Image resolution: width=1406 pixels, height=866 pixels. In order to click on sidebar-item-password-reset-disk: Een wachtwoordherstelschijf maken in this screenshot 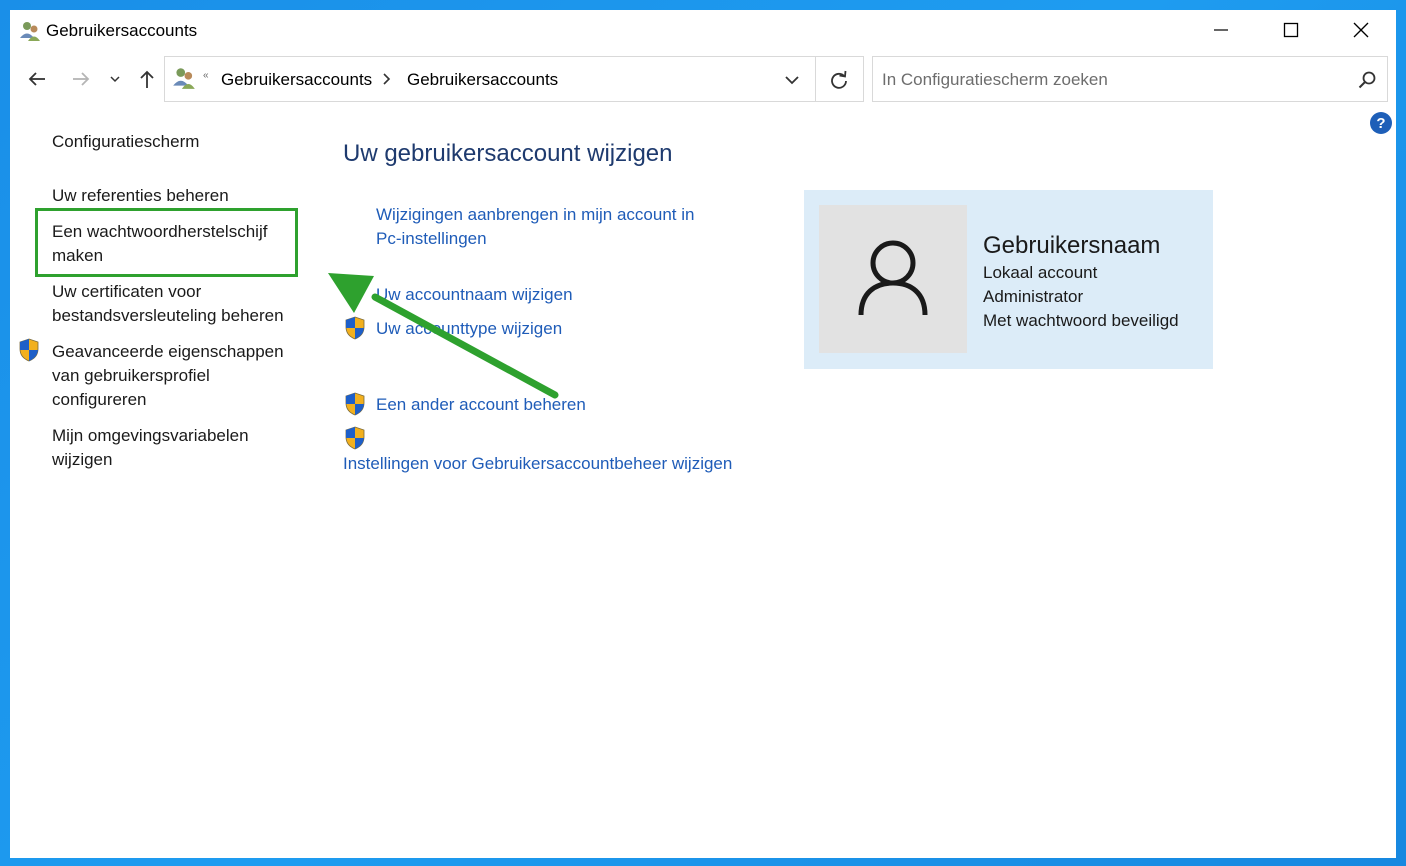, I will do `click(159, 244)`.